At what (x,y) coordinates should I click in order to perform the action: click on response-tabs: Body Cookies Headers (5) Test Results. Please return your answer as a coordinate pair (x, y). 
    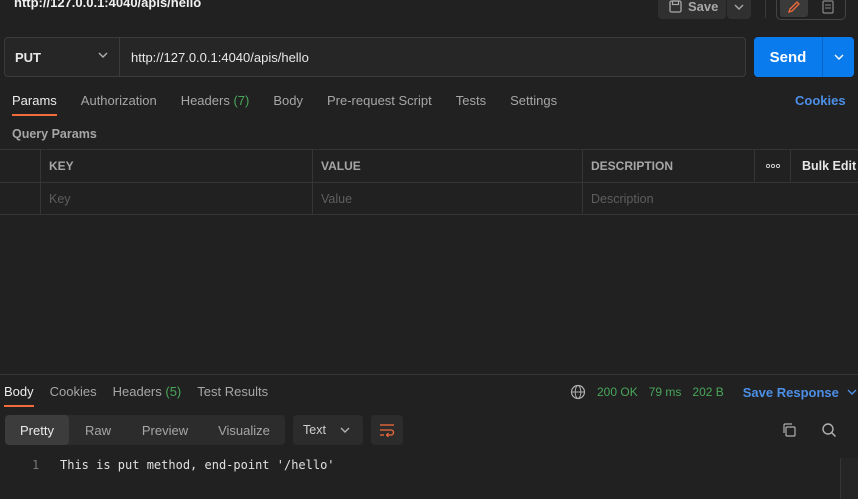
    Looking at the image, I should click on (144, 395).